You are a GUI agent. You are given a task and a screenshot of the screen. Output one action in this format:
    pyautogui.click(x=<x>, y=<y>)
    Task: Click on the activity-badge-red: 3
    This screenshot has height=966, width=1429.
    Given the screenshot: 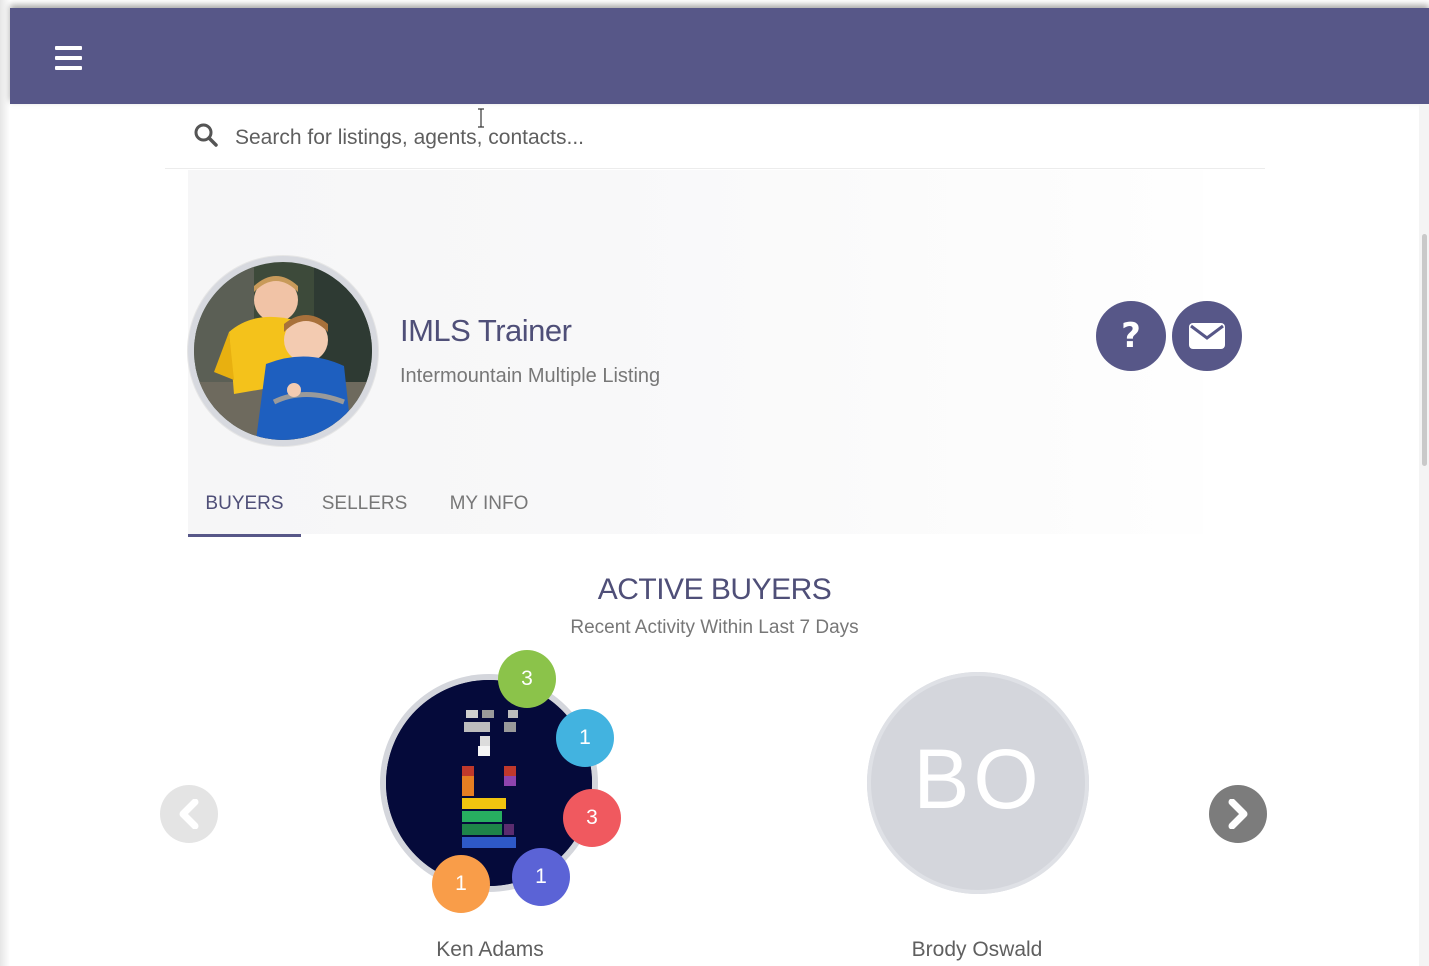 What is the action you would take?
    pyautogui.click(x=592, y=818)
    